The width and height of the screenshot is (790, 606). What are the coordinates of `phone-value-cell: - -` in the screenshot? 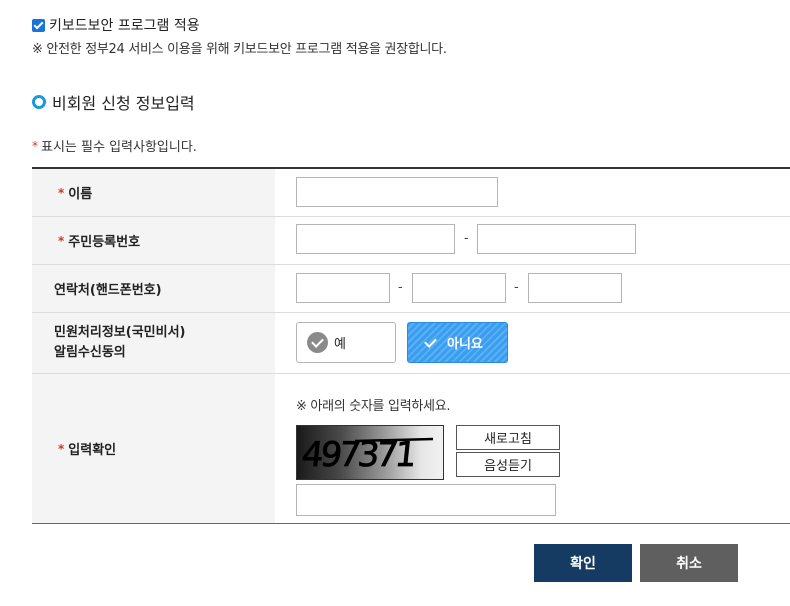 It's located at (532, 288).